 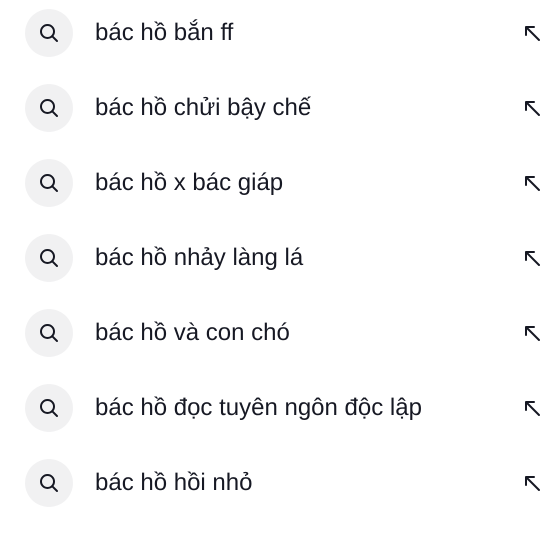 What do you see at coordinates (308, 258) in the screenshot?
I see `suggestion-text: bác hồ nhảy làng lá` at bounding box center [308, 258].